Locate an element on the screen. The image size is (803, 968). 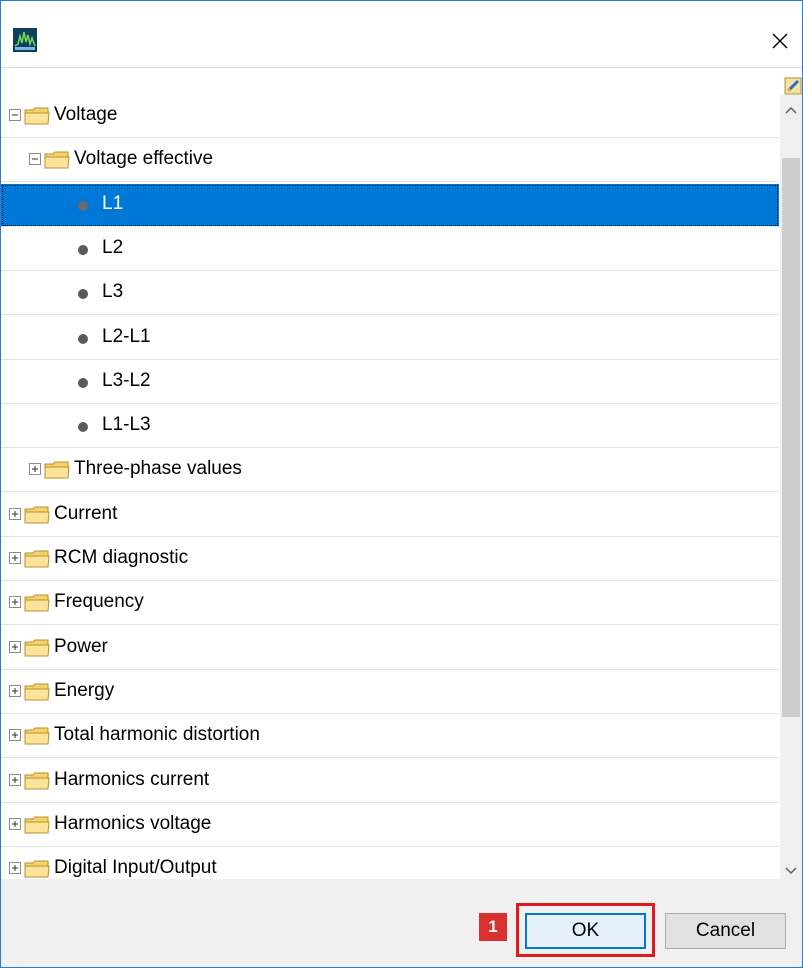
tree-folder-item: Power is located at coordinates (390, 648).